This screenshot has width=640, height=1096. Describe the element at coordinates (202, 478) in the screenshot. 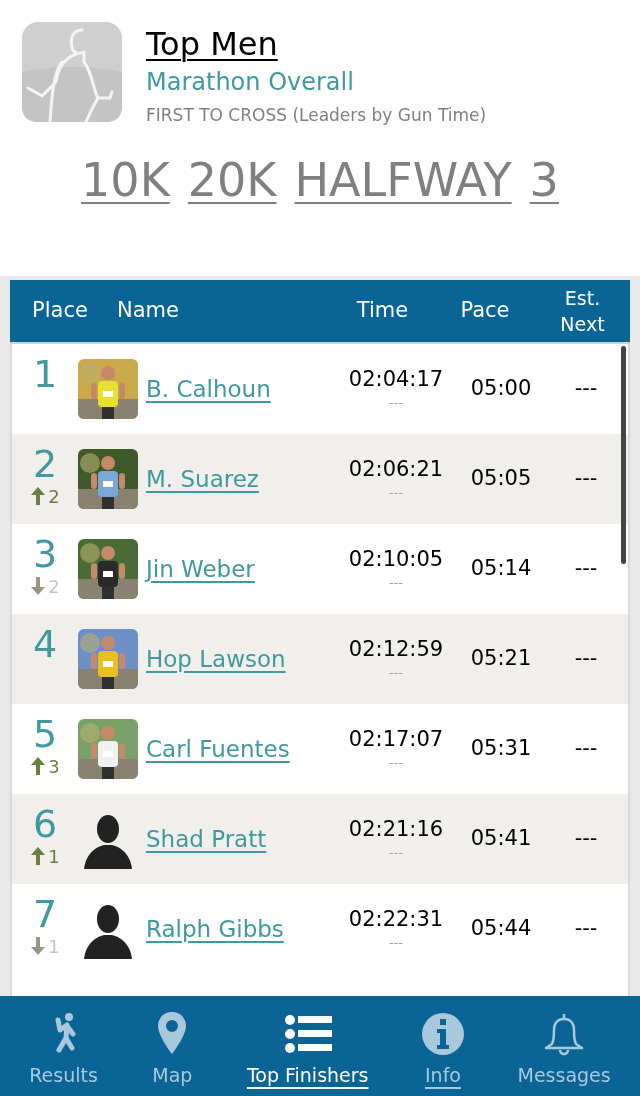

I see `runner-name-link: M. Suarez` at that location.